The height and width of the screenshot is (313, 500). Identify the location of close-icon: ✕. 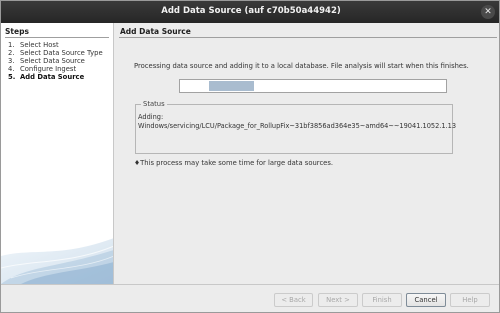
(488, 12).